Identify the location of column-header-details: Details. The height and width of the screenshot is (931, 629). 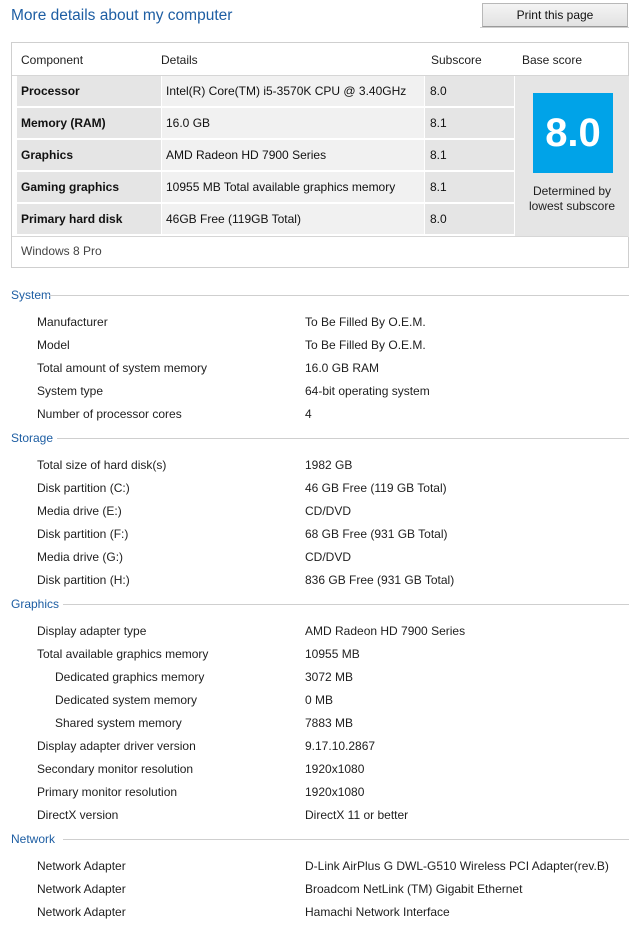
(179, 60).